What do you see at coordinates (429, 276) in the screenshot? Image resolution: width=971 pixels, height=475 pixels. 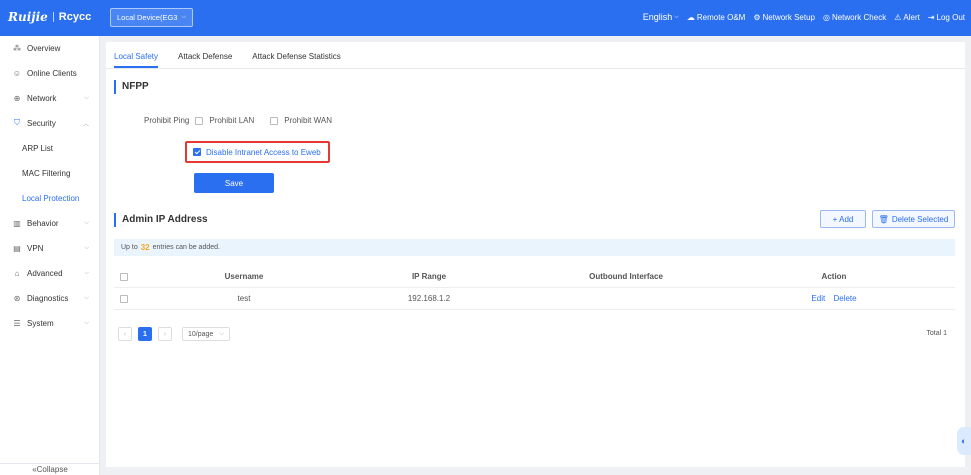 I see `column-ip-range: IP Range` at bounding box center [429, 276].